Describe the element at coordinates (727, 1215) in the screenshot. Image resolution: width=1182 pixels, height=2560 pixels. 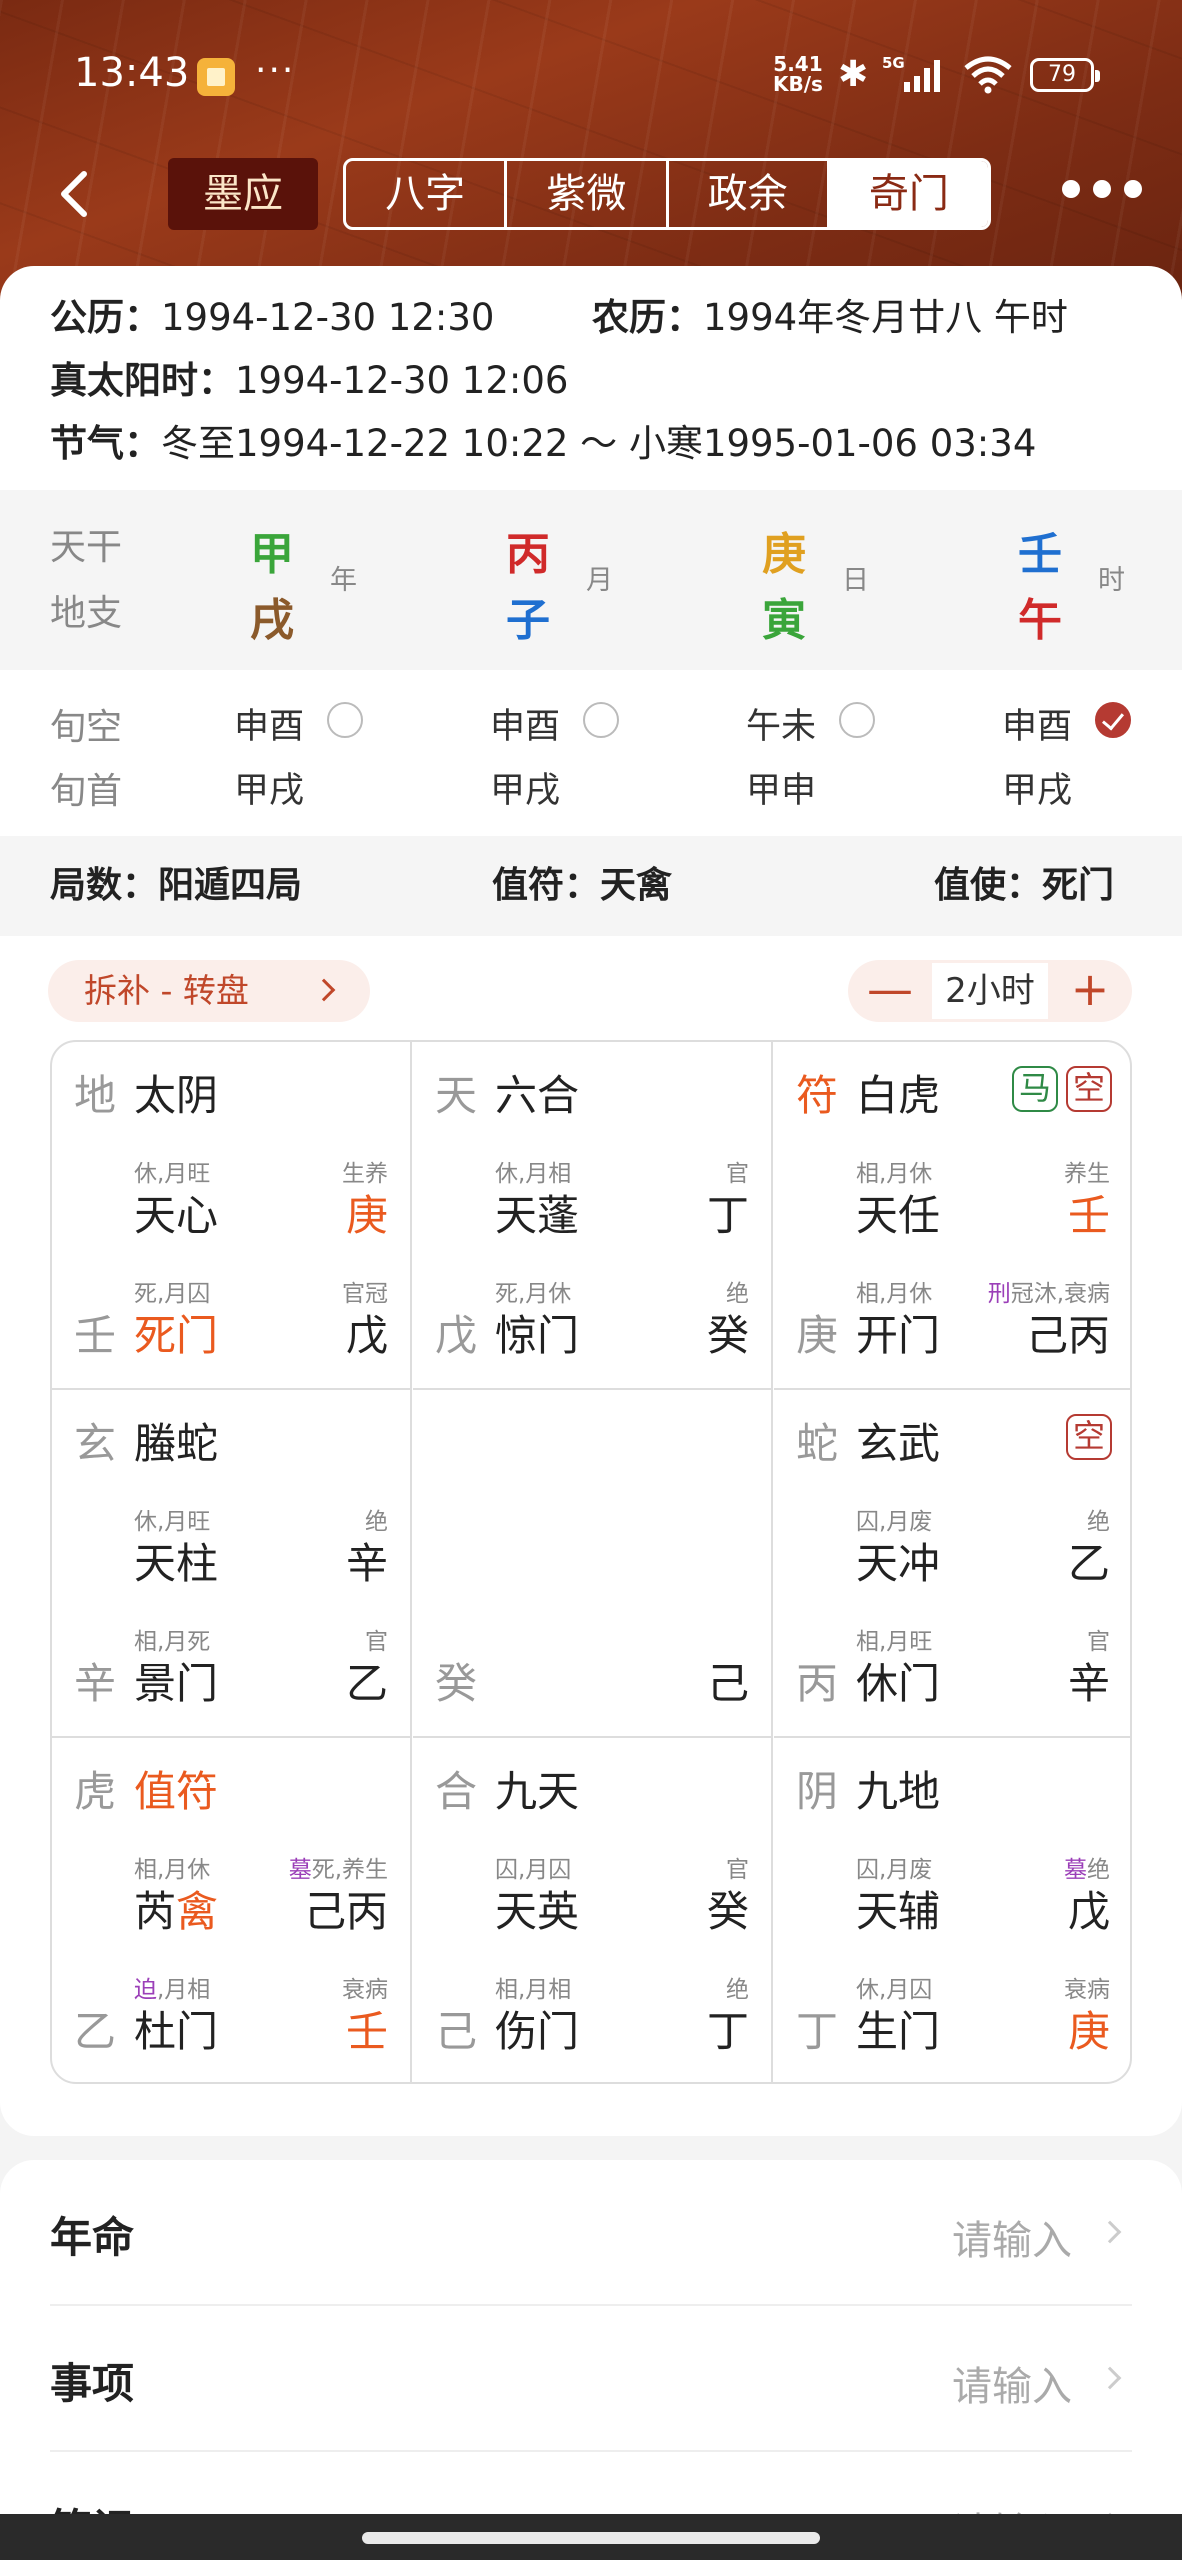
I see `heaven-stem: 丁` at that location.